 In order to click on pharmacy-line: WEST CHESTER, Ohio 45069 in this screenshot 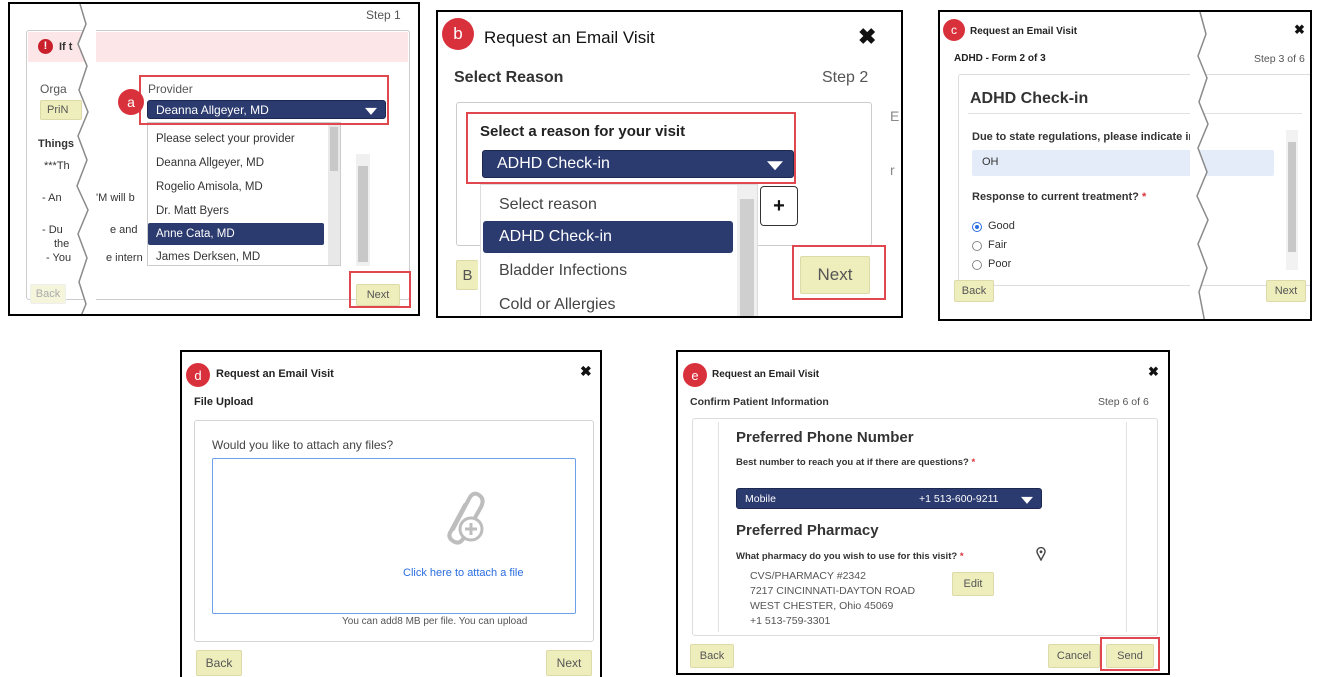, I will do `click(822, 606)`.